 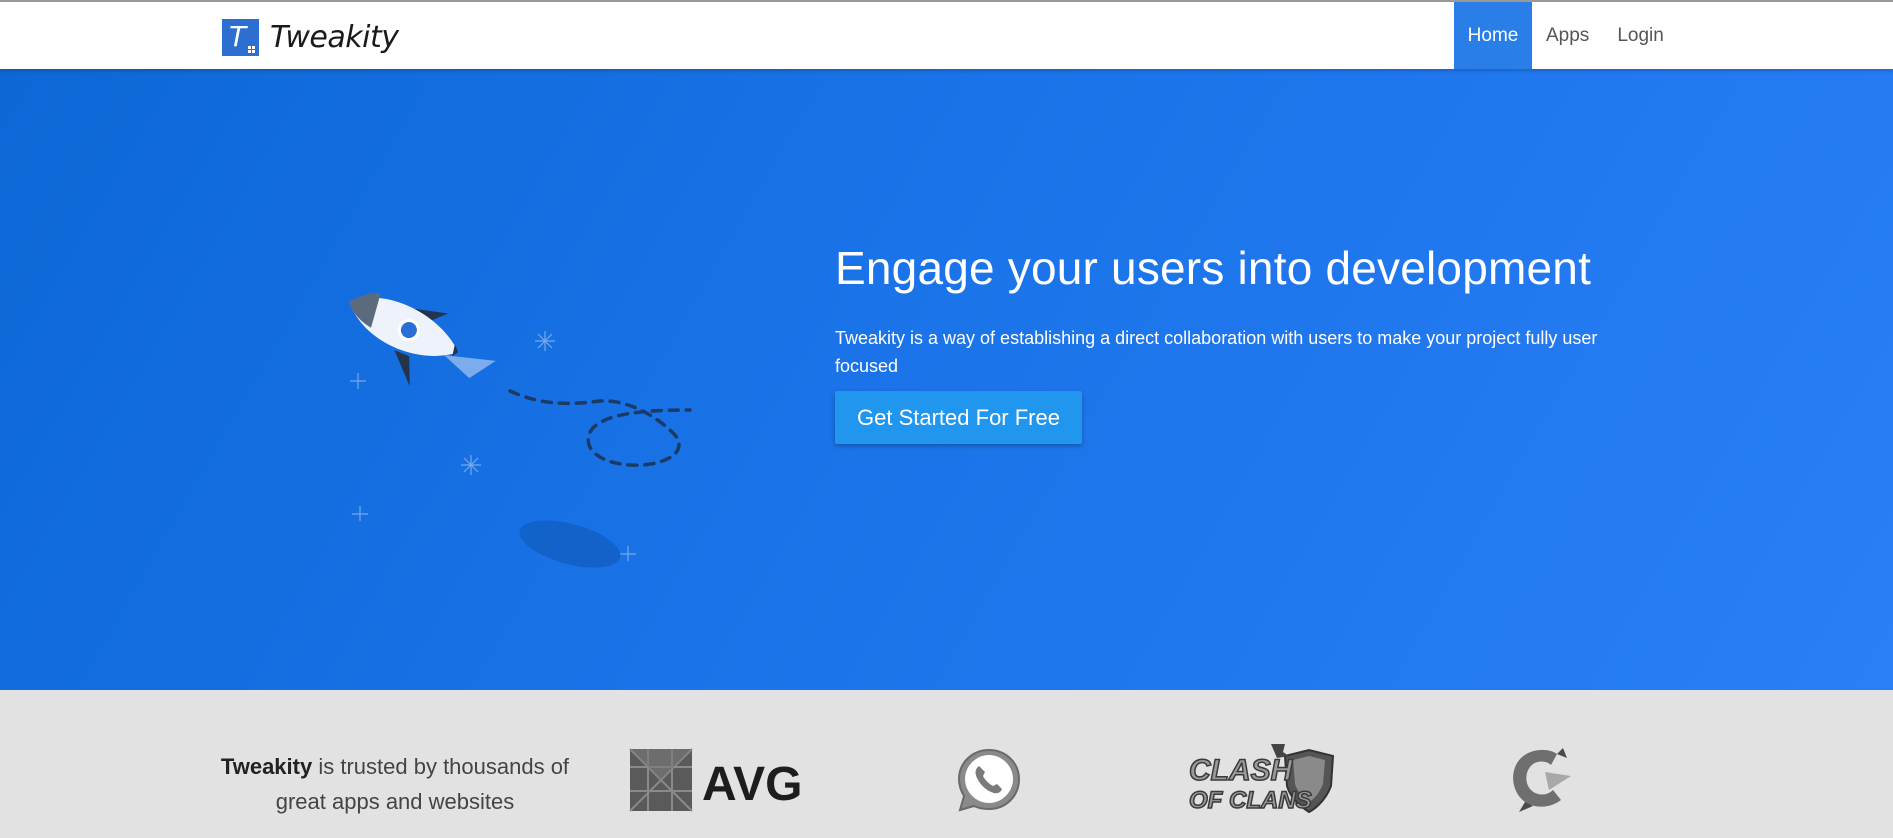 What do you see at coordinates (600, 428) in the screenshot?
I see `rocket-trail` at bounding box center [600, 428].